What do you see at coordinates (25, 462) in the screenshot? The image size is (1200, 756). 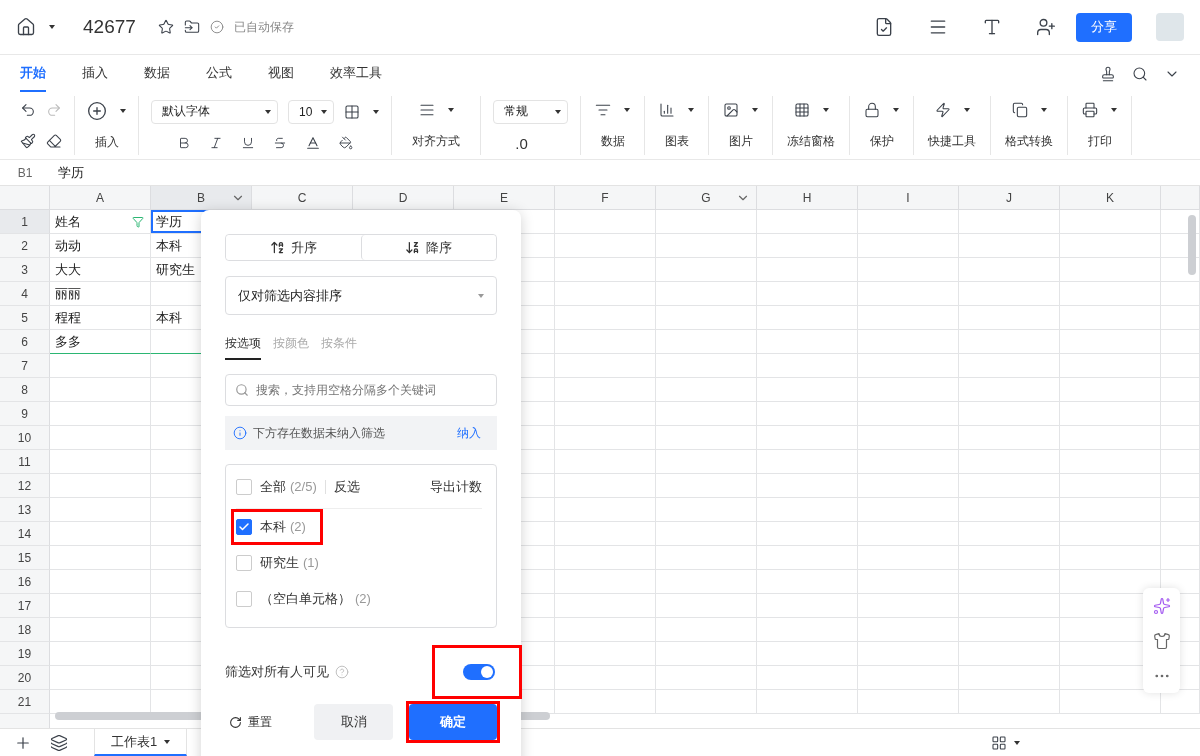 I see `row-header: 11` at bounding box center [25, 462].